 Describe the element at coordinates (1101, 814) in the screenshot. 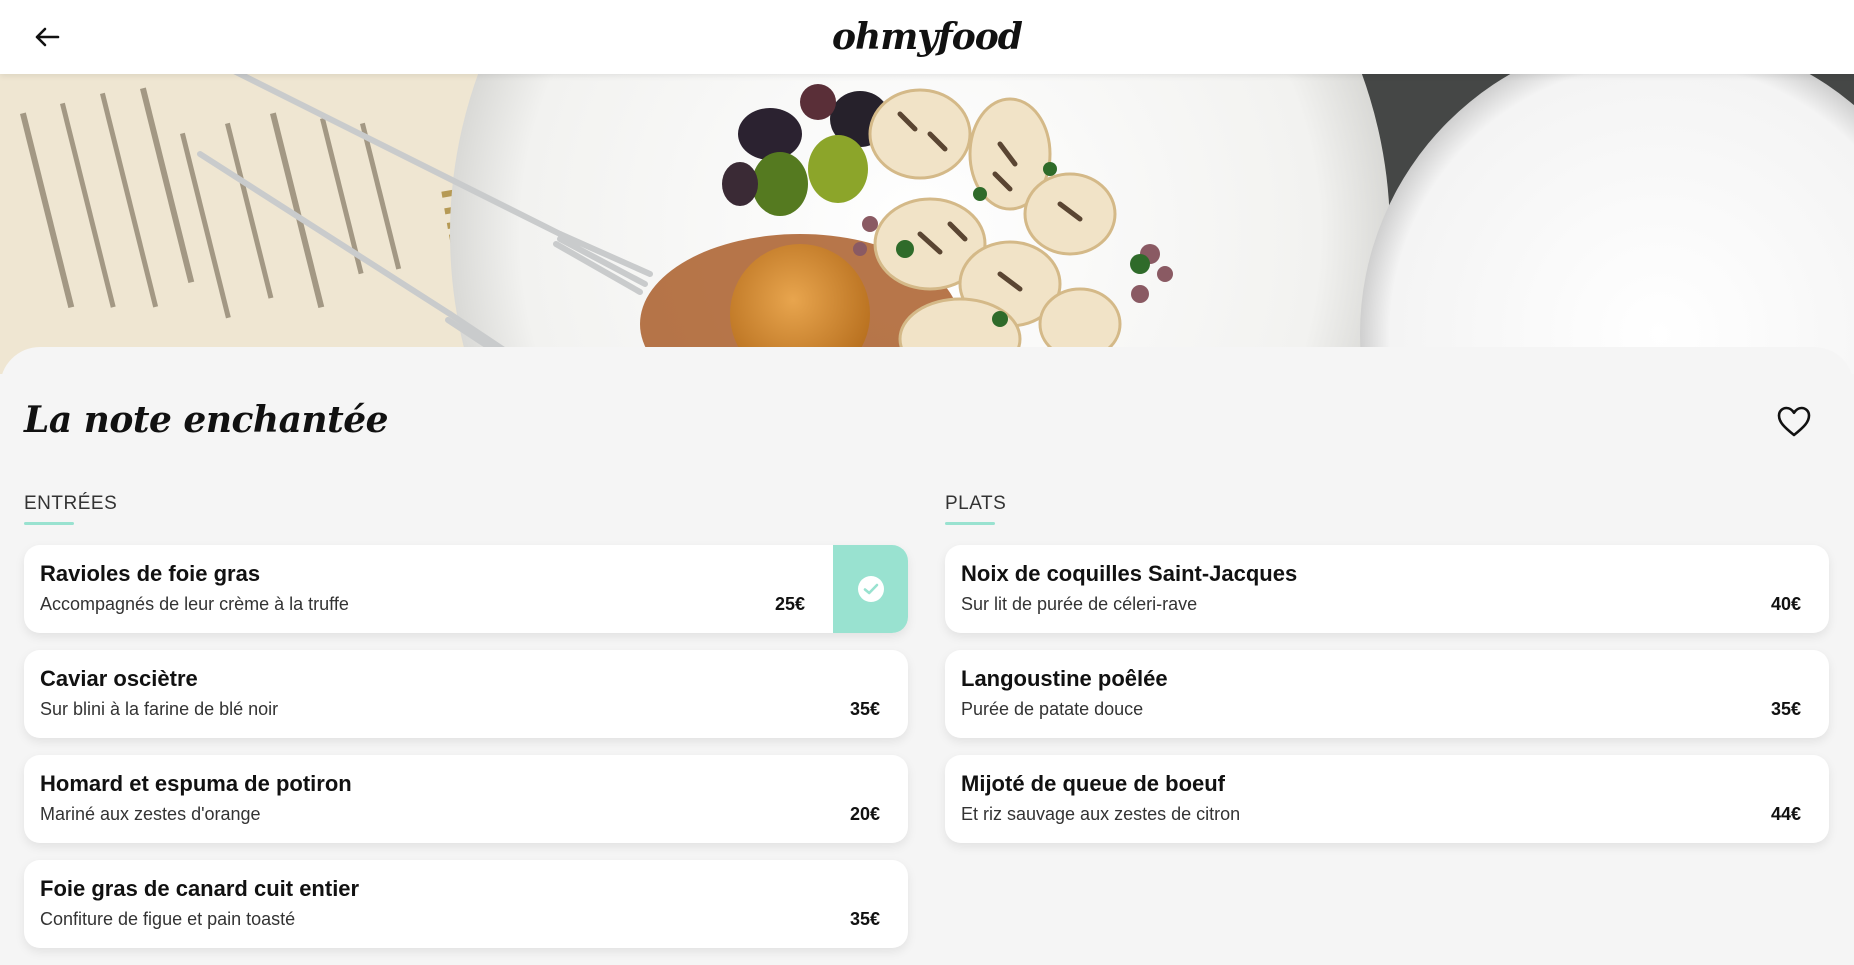

I see `item-description: Et riz sauvage aux zestes de citron` at that location.